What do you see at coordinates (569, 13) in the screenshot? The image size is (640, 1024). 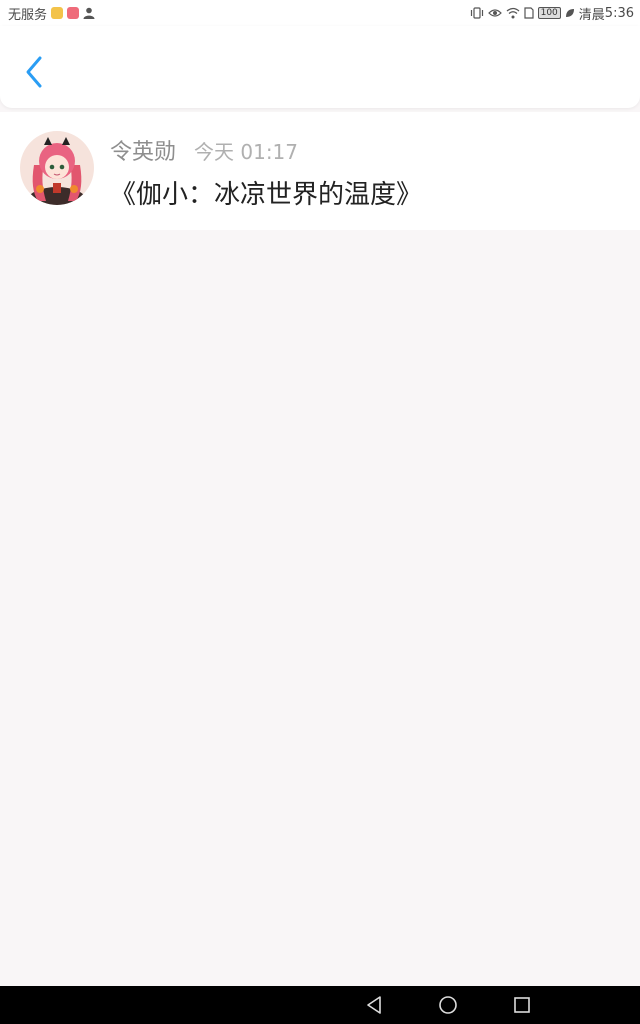 I see `leaf-icon` at bounding box center [569, 13].